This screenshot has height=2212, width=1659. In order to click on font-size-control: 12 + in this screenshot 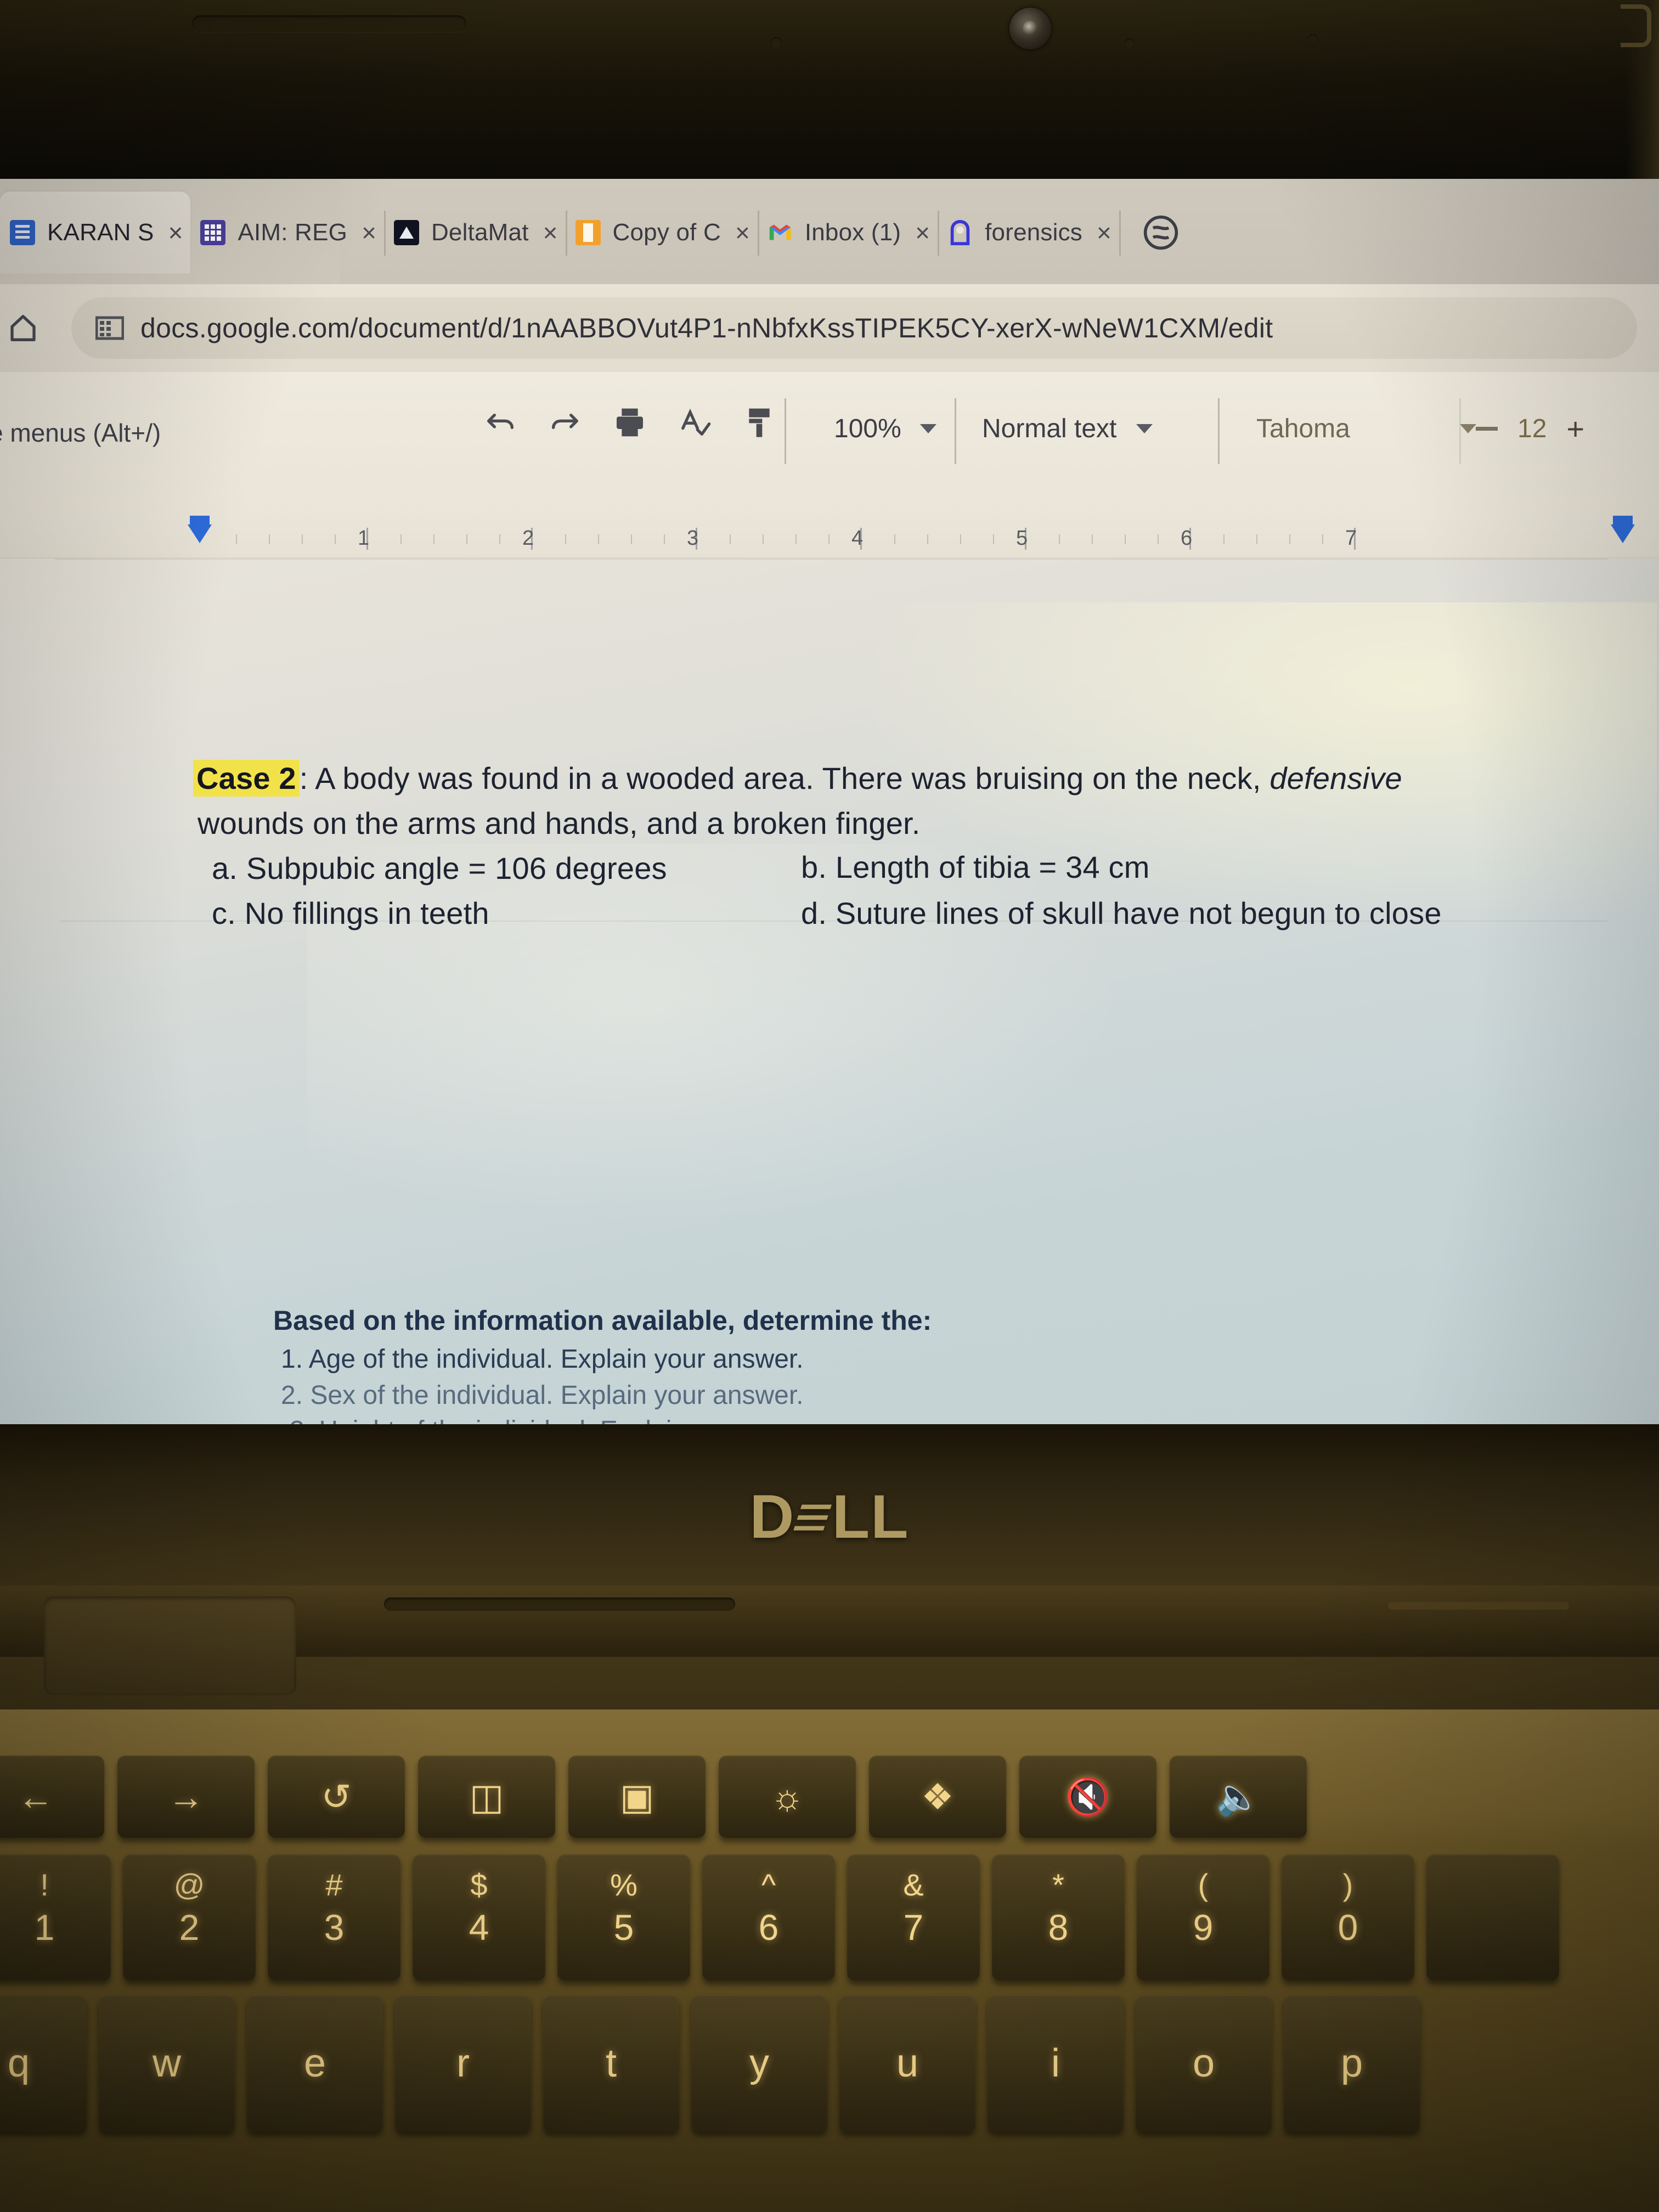, I will do `click(1530, 429)`.